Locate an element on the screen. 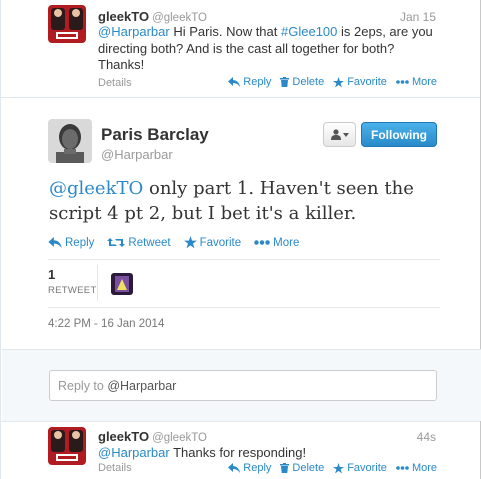 This screenshot has width=481, height=479. reply-handle: @Harparbar is located at coordinates (142, 386).